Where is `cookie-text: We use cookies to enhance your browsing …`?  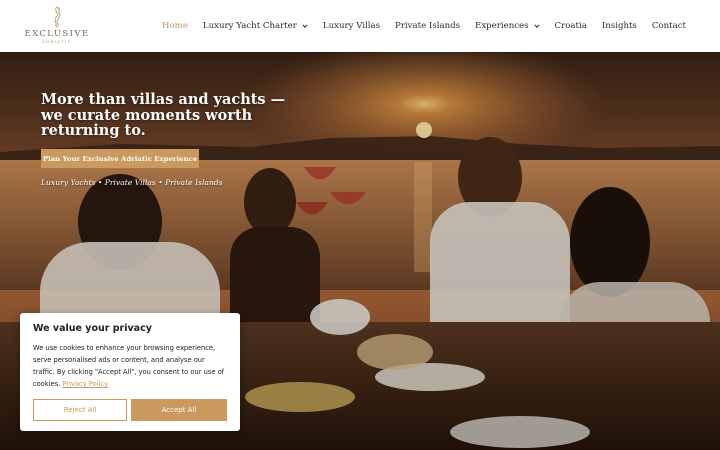 cookie-text: We use cookies to enhance your browsing … is located at coordinates (130, 366).